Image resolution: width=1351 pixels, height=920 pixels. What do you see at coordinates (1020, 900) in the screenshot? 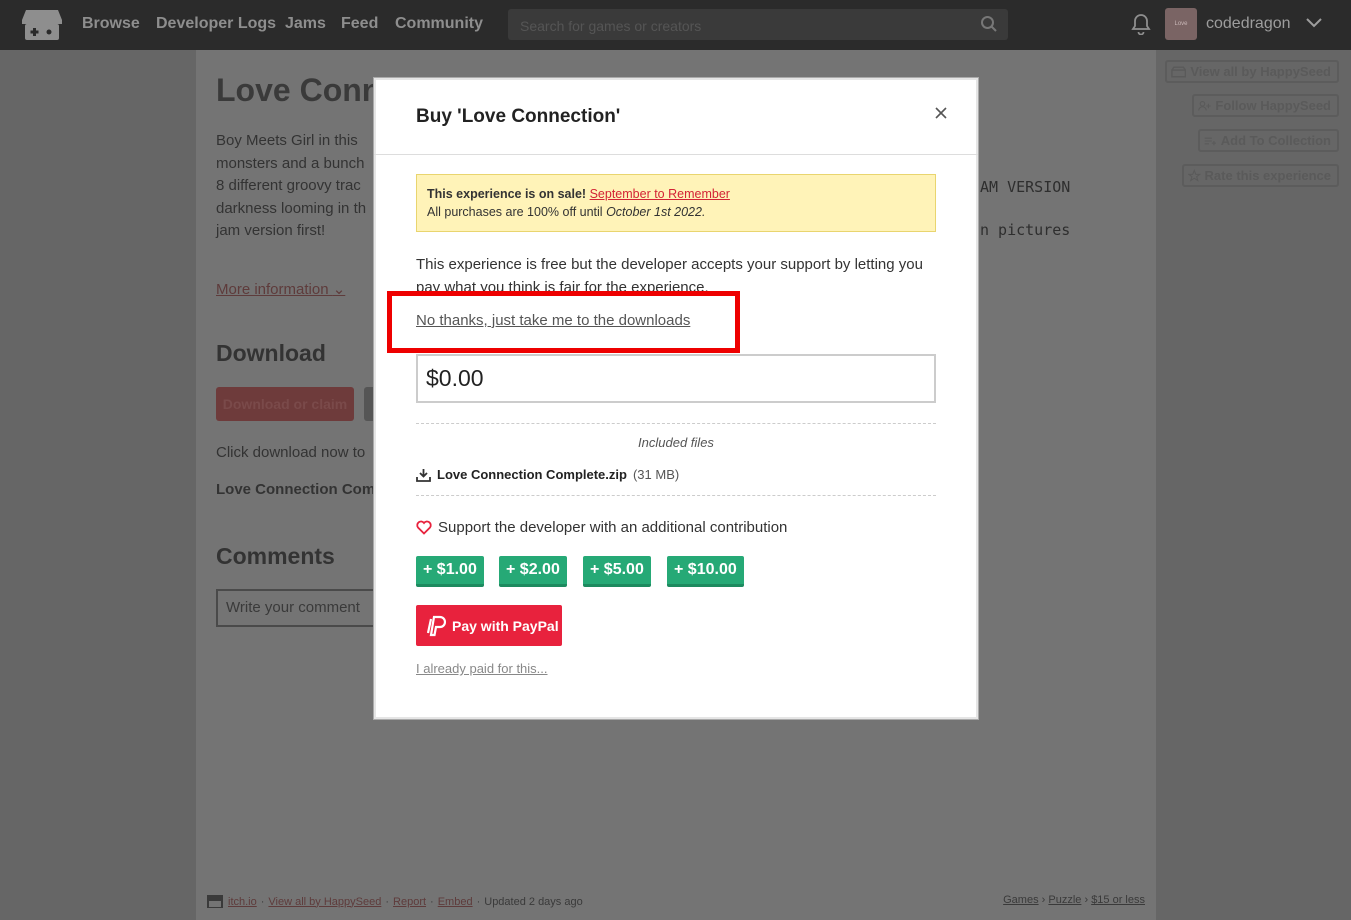
I see `footer-tag-games: Games` at bounding box center [1020, 900].